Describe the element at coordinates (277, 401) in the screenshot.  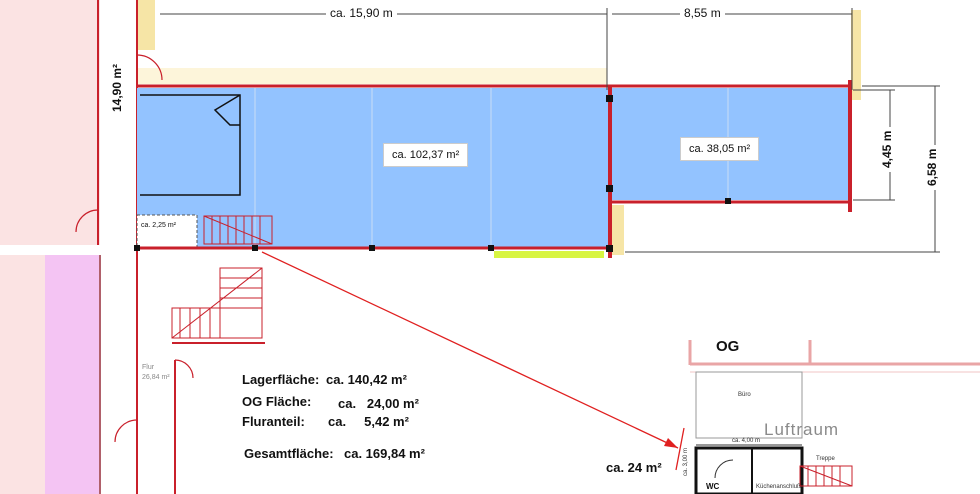
I see `summary-og-label: OG Fläche:` at that location.